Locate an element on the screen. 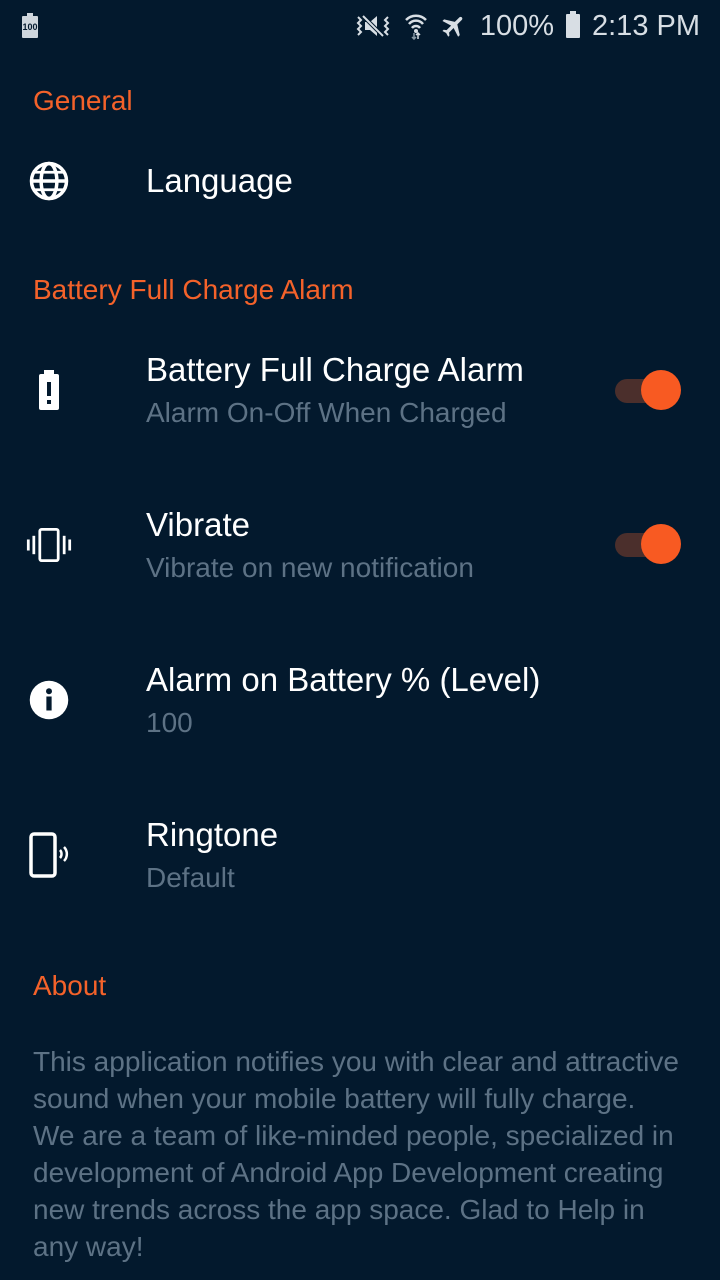 This screenshot has height=1280, width=720. vibrate-subtitle: Vibrate on new notification is located at coordinates (310, 567).